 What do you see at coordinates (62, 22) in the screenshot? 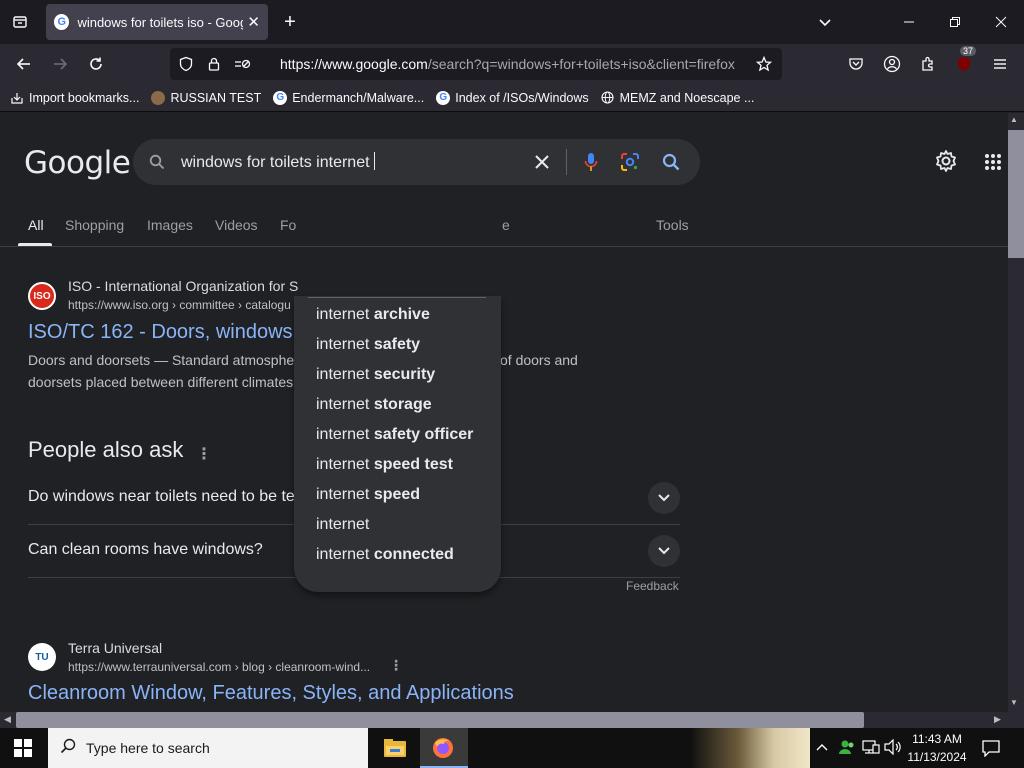
I see `google-favicon-icon: G` at bounding box center [62, 22].